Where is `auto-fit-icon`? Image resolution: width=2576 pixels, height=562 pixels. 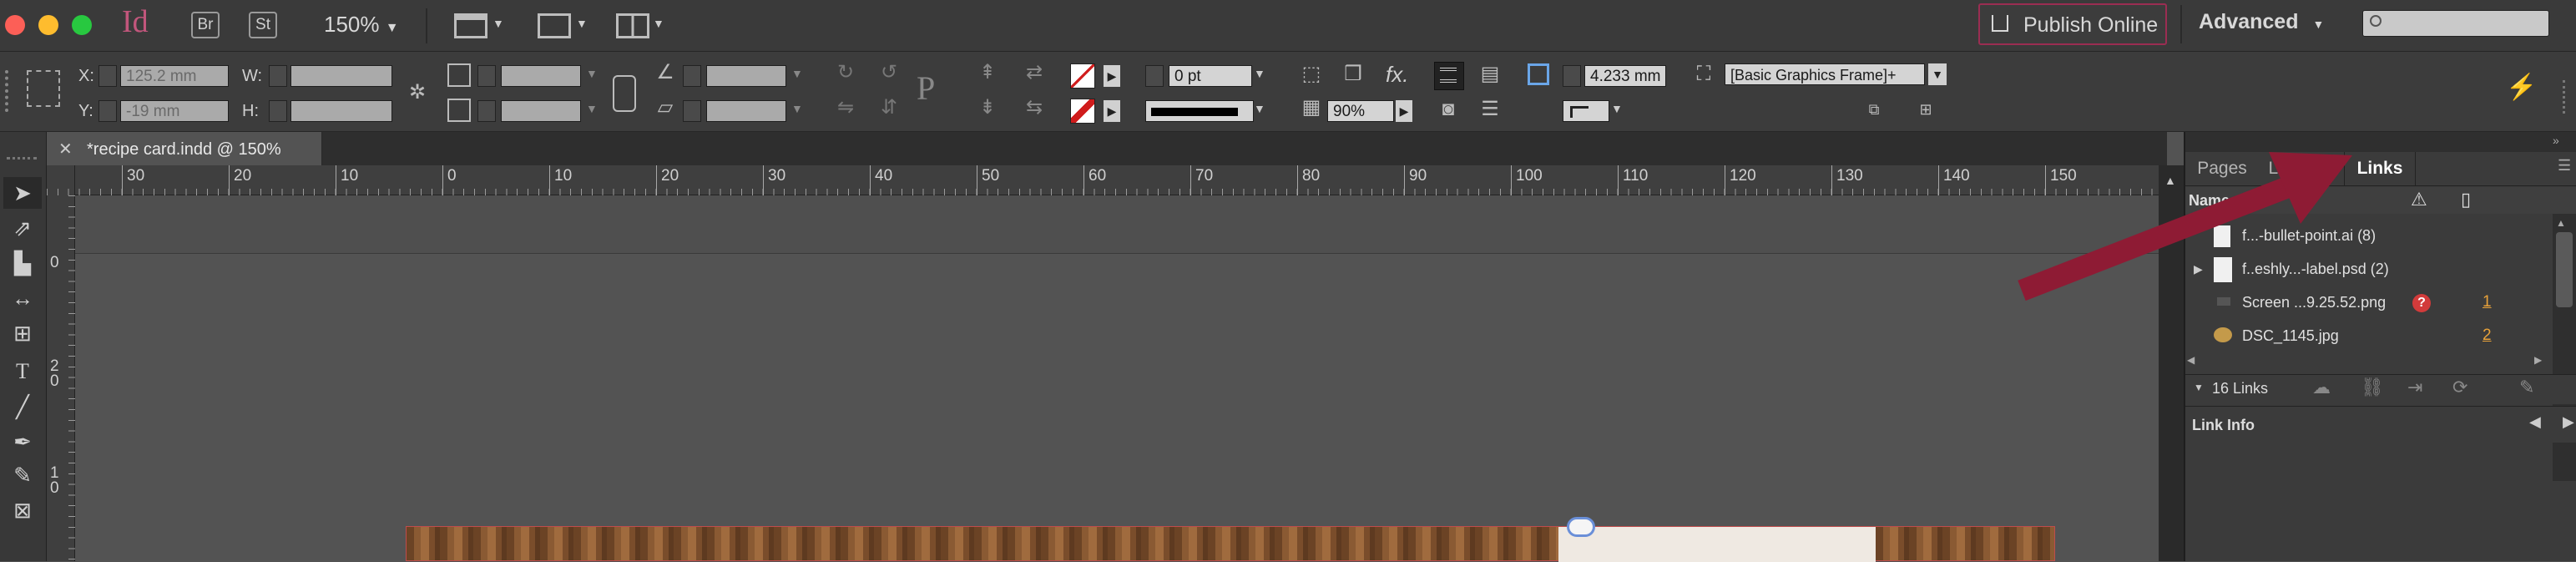 auto-fit-icon is located at coordinates (1538, 74).